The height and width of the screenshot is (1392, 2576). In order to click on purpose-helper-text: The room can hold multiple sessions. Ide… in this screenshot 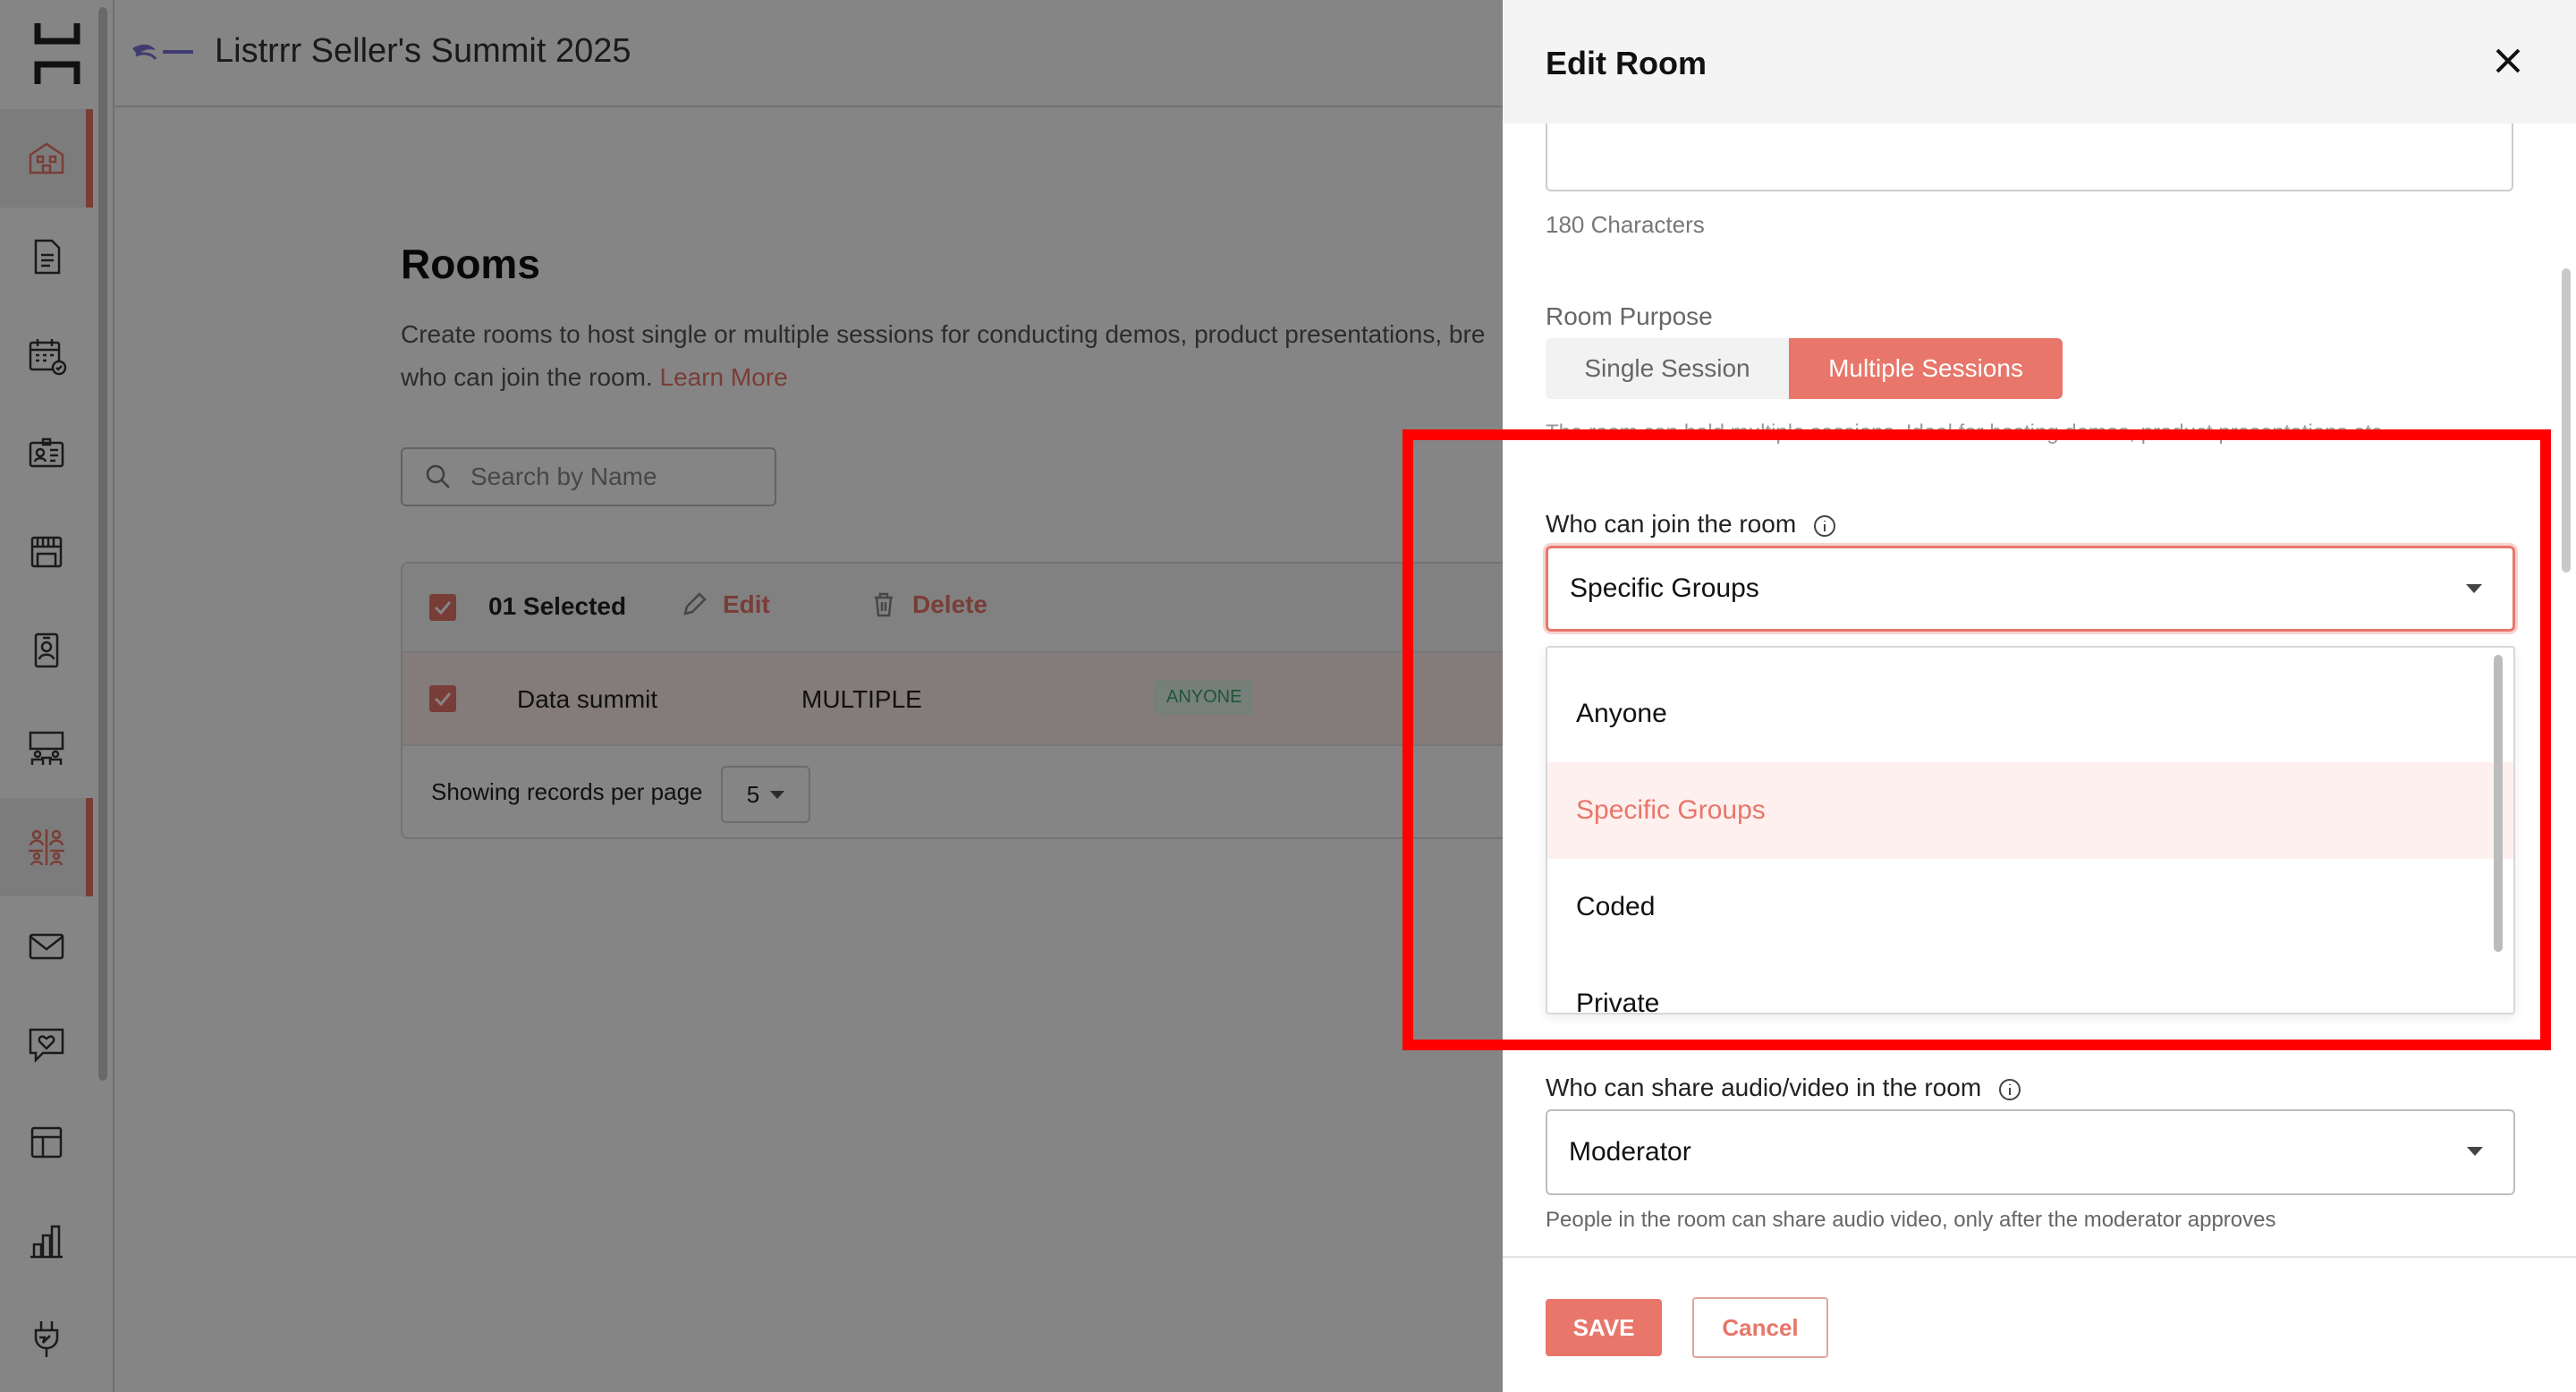, I will do `click(1967, 432)`.